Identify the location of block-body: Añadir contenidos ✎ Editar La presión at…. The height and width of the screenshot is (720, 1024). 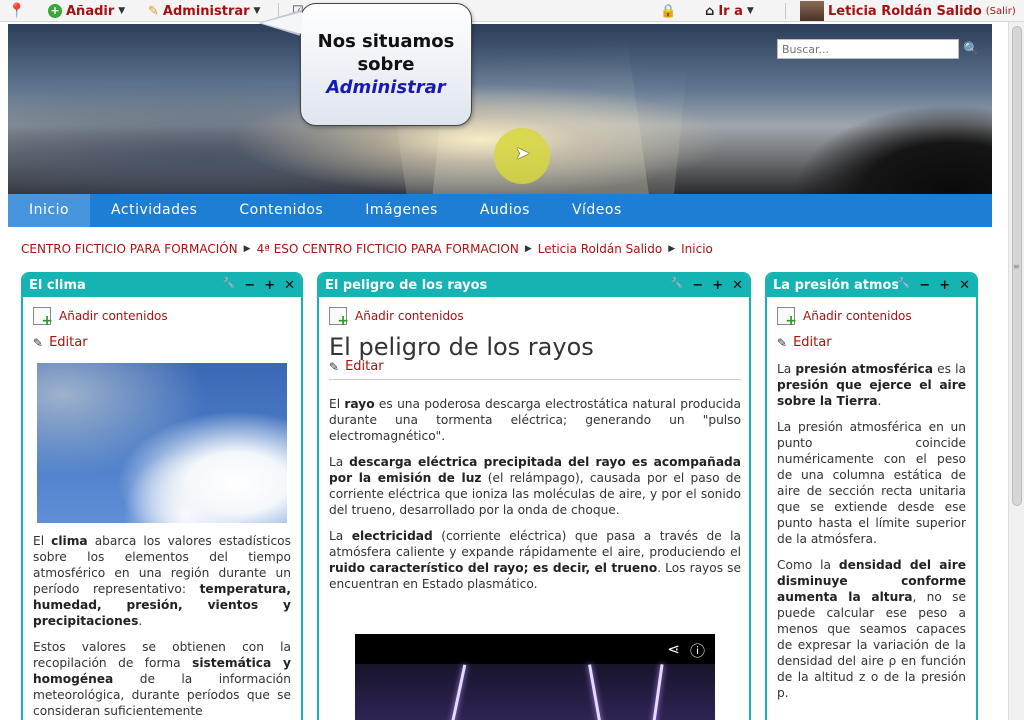
(871, 503).